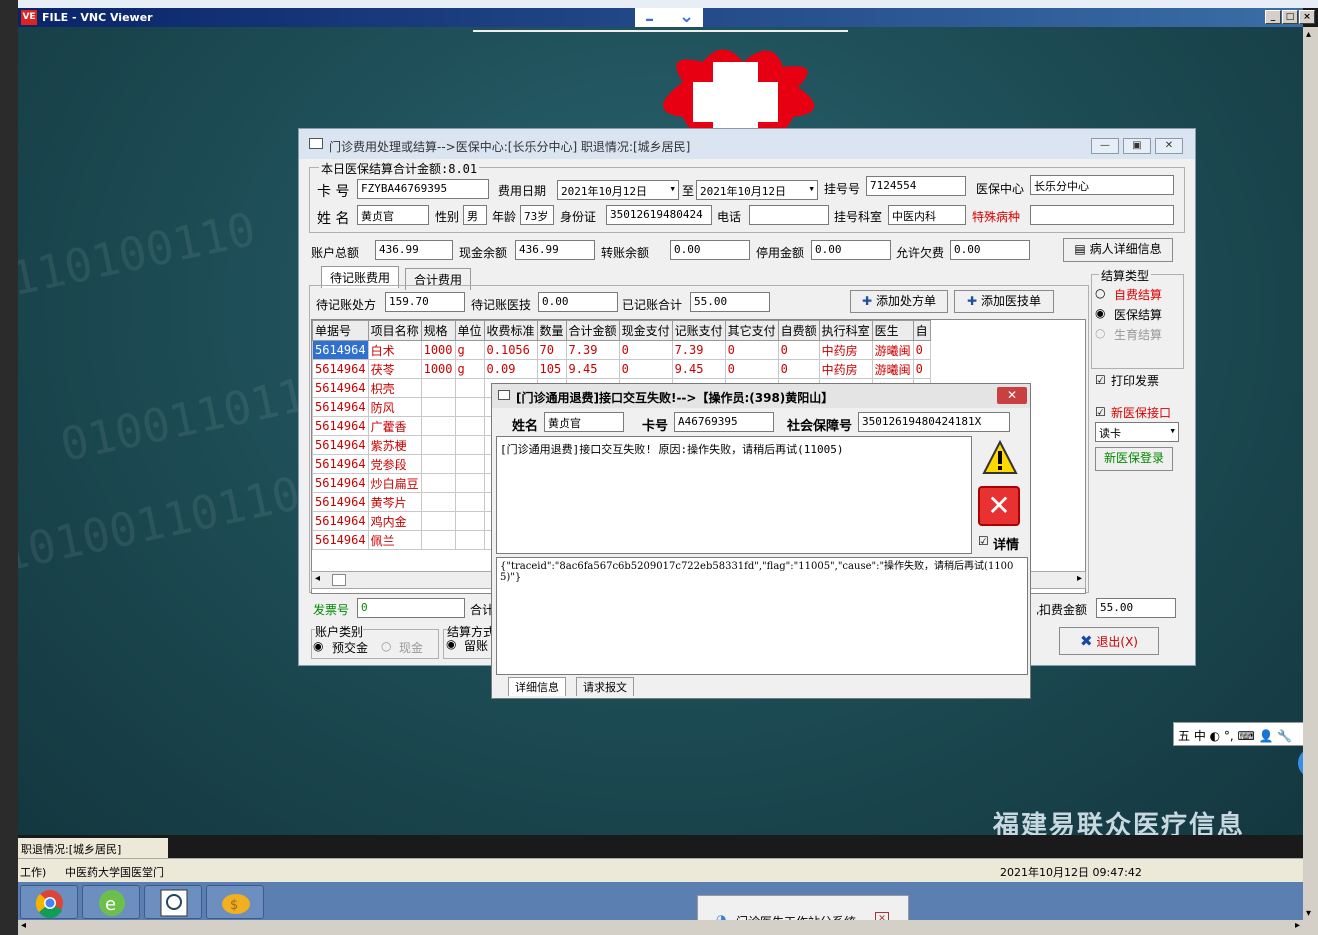  I want to click on grid-header-cell: 现金支付, so click(645, 330).